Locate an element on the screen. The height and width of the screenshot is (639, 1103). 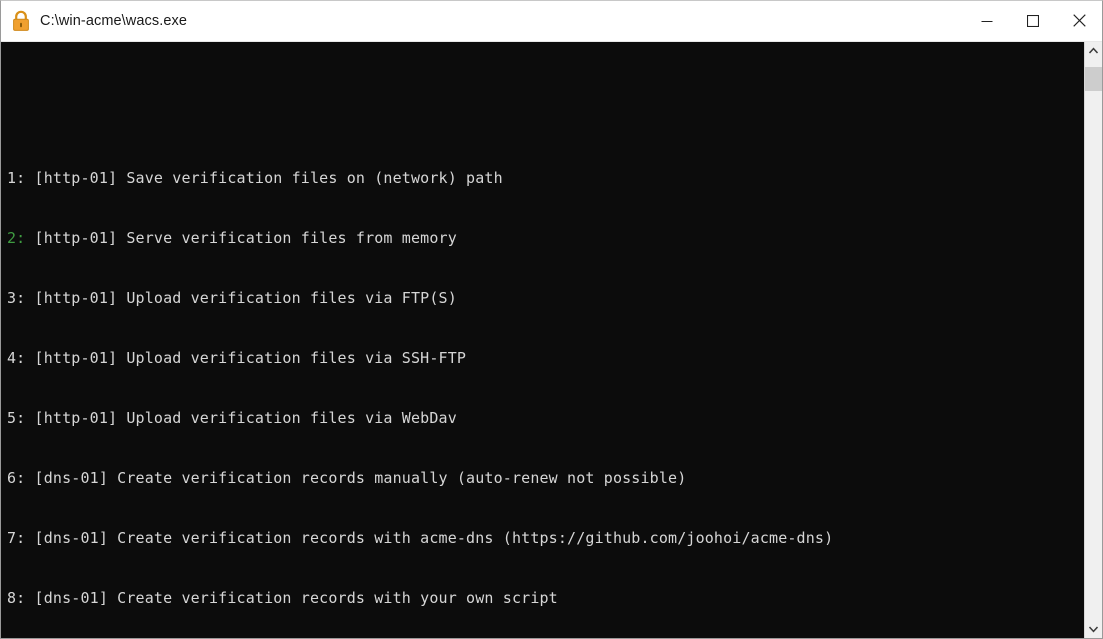
padlock-icon is located at coordinates (21, 20).